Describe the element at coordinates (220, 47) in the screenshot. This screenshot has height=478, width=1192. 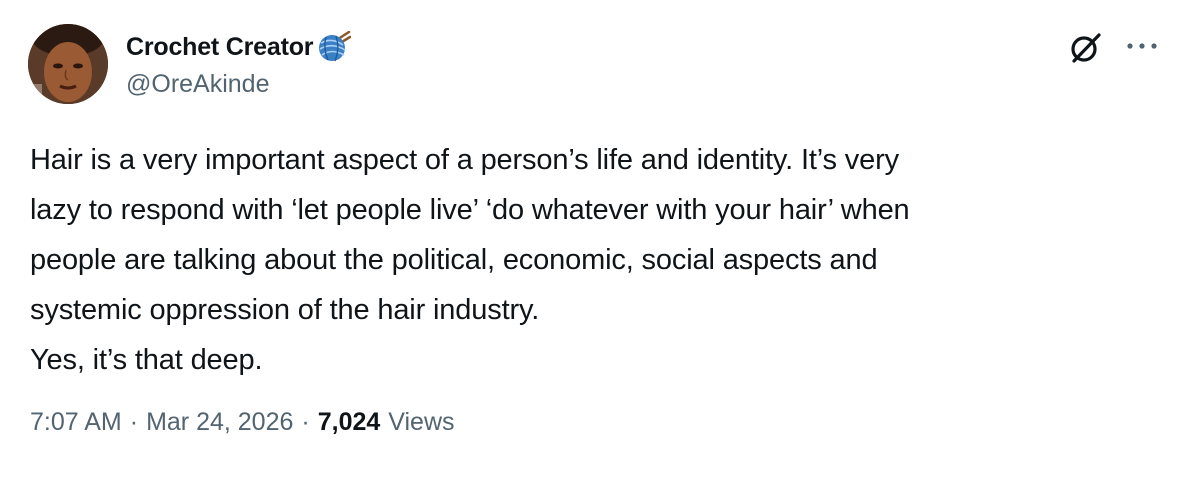
I see `display-name: Crochet Creator` at that location.